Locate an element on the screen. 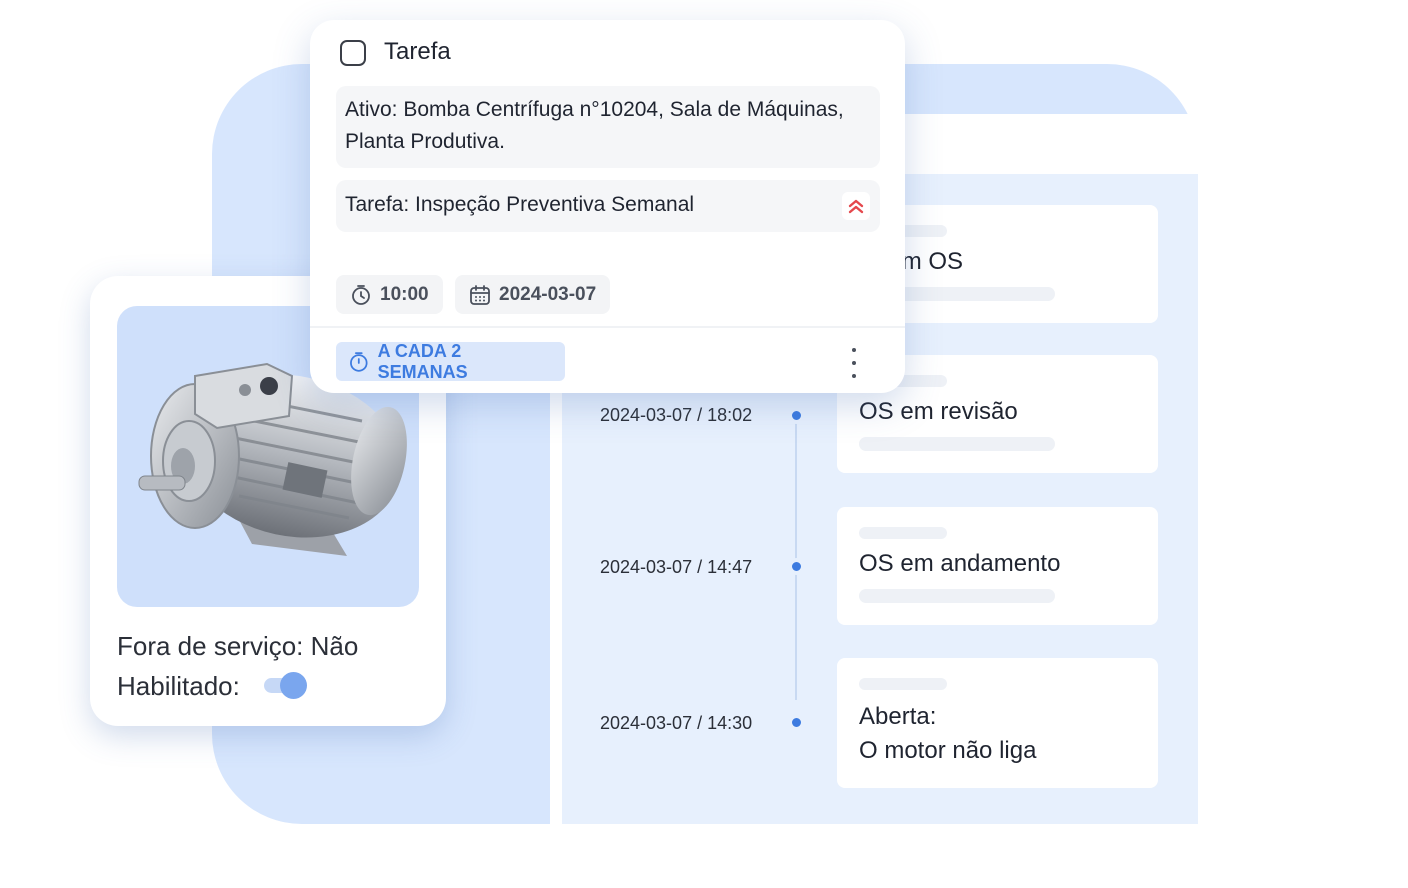 The image size is (1408, 888). panel-divider is located at coordinates (556, 602).